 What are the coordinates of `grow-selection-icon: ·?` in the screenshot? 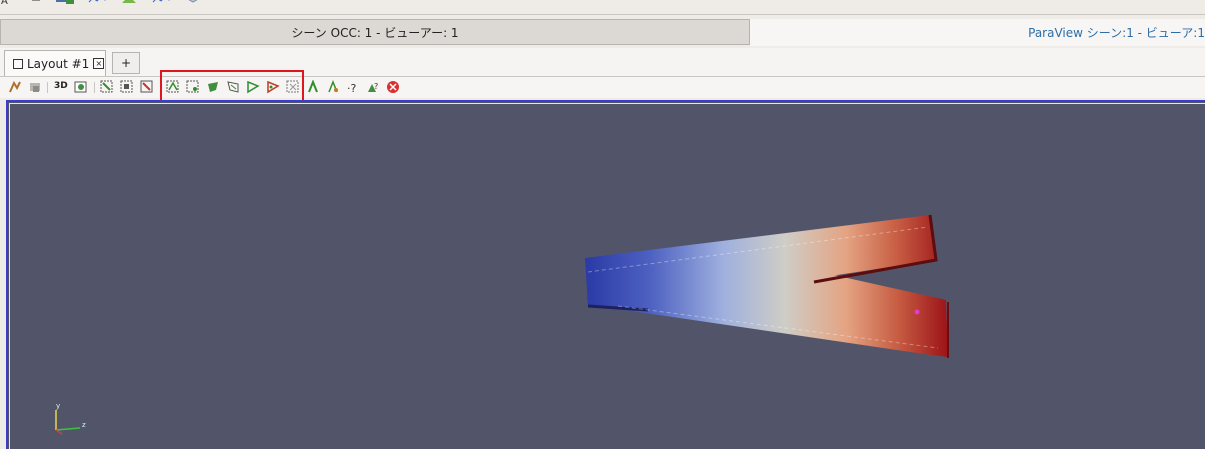 It's located at (353, 87).